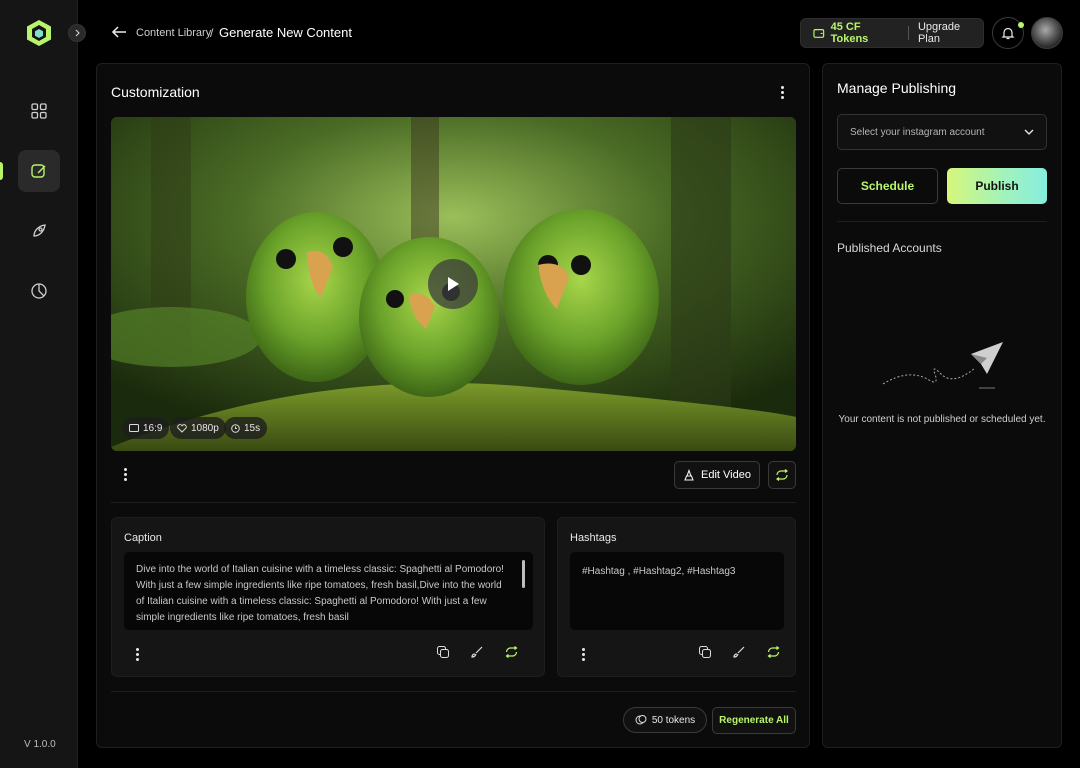  What do you see at coordinates (39, 33) in the screenshot?
I see `app-logo-icon` at bounding box center [39, 33].